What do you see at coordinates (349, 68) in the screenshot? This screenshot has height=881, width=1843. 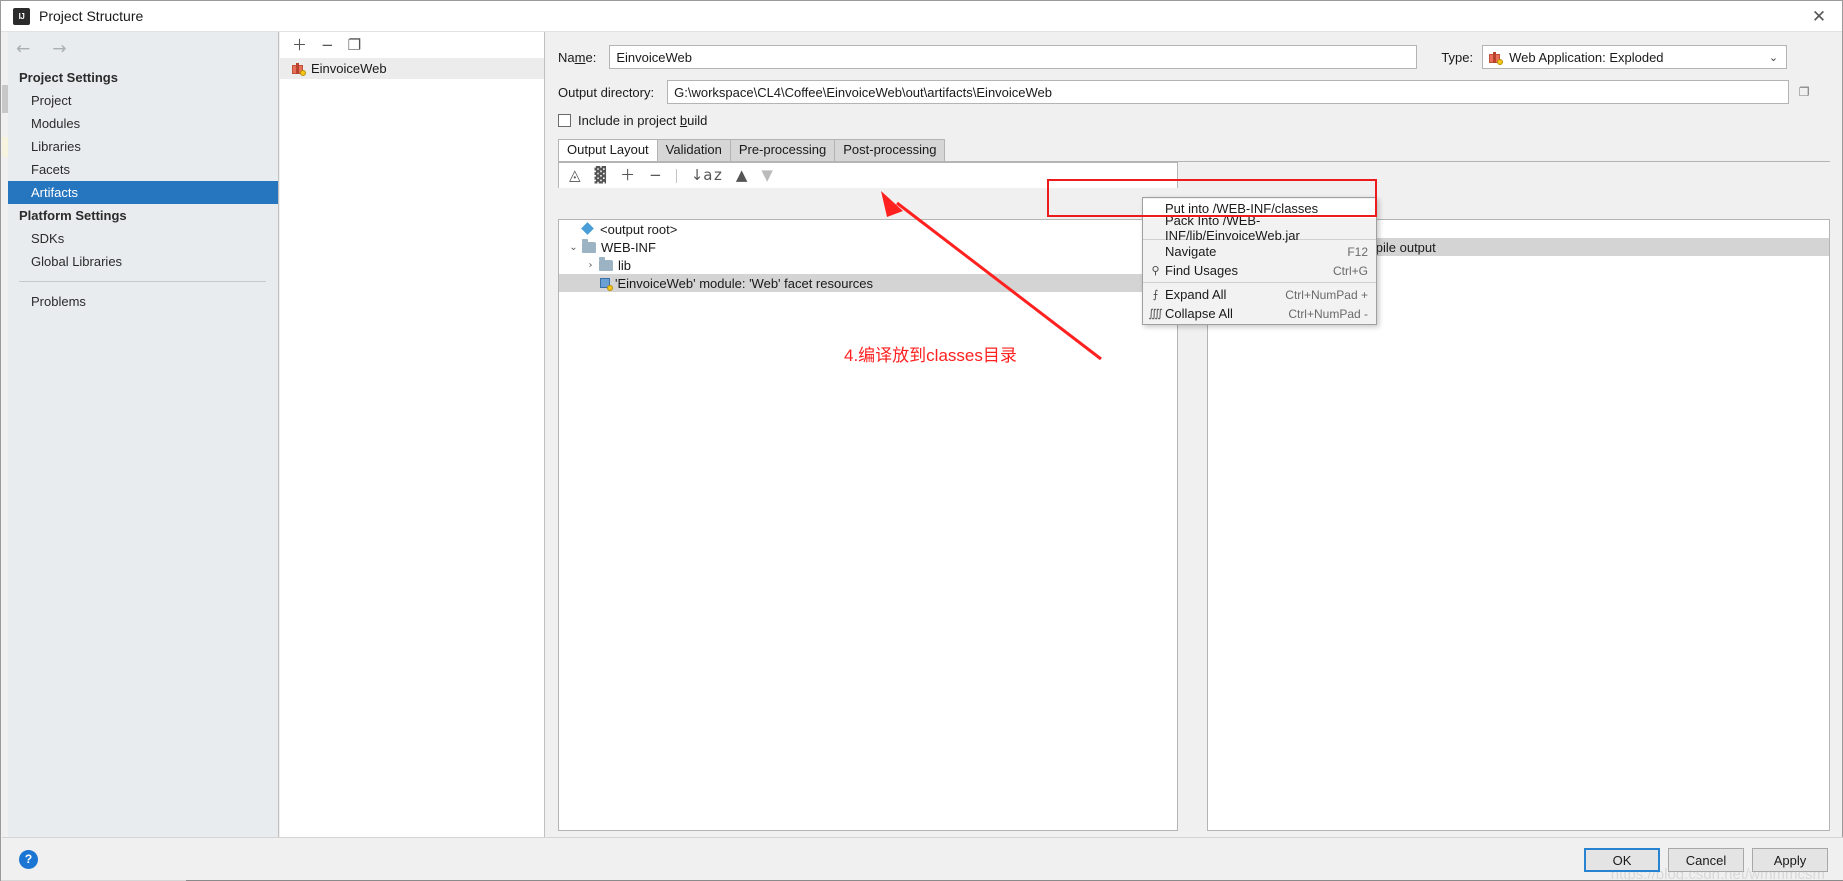 I see `artifact-list-item-label: EinvoiceWeb` at bounding box center [349, 68].